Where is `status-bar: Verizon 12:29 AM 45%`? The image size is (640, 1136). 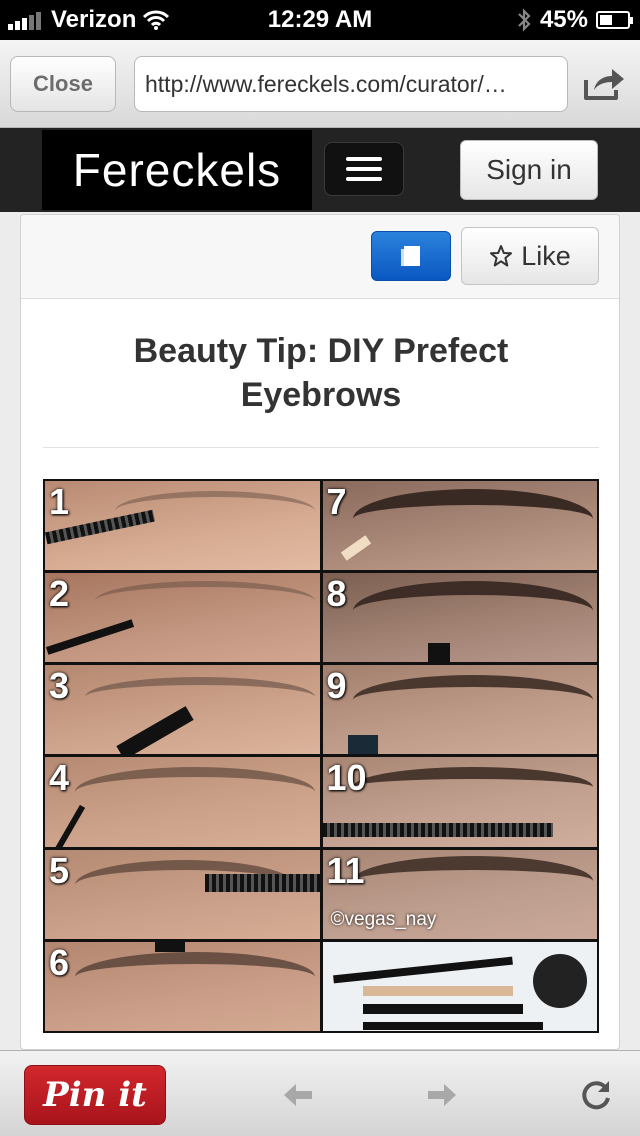
status-bar: Verizon 12:29 AM 45% is located at coordinates (320, 20).